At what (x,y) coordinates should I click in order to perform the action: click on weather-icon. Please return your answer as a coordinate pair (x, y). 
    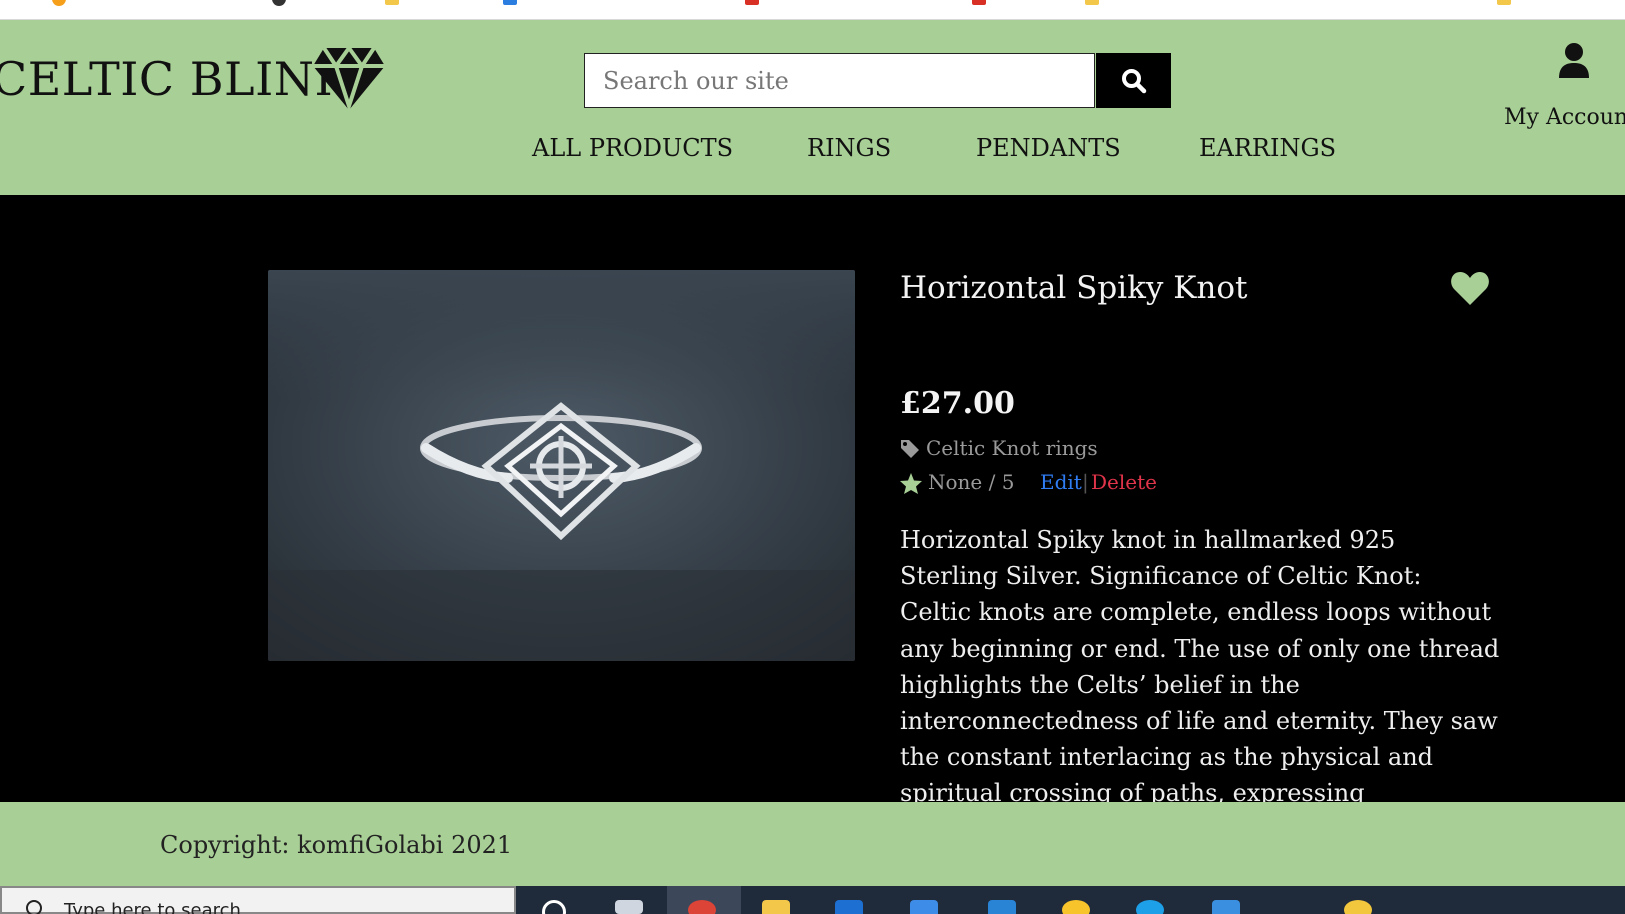
    Looking at the image, I should click on (1358, 907).